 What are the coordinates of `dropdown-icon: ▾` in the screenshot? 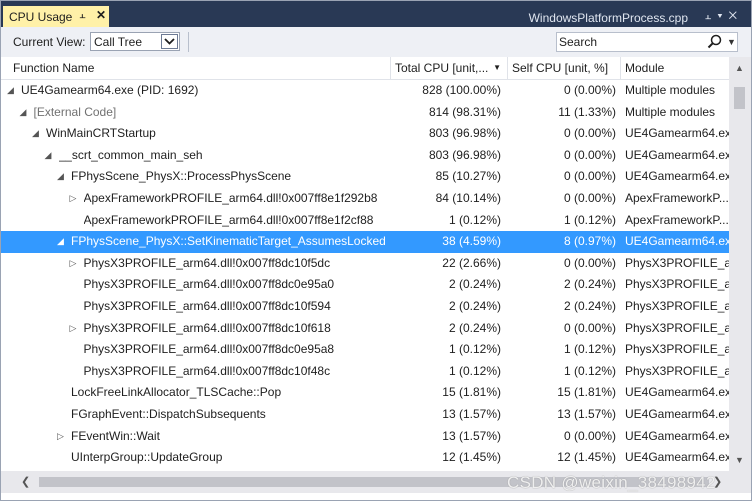 It's located at (722, 16).